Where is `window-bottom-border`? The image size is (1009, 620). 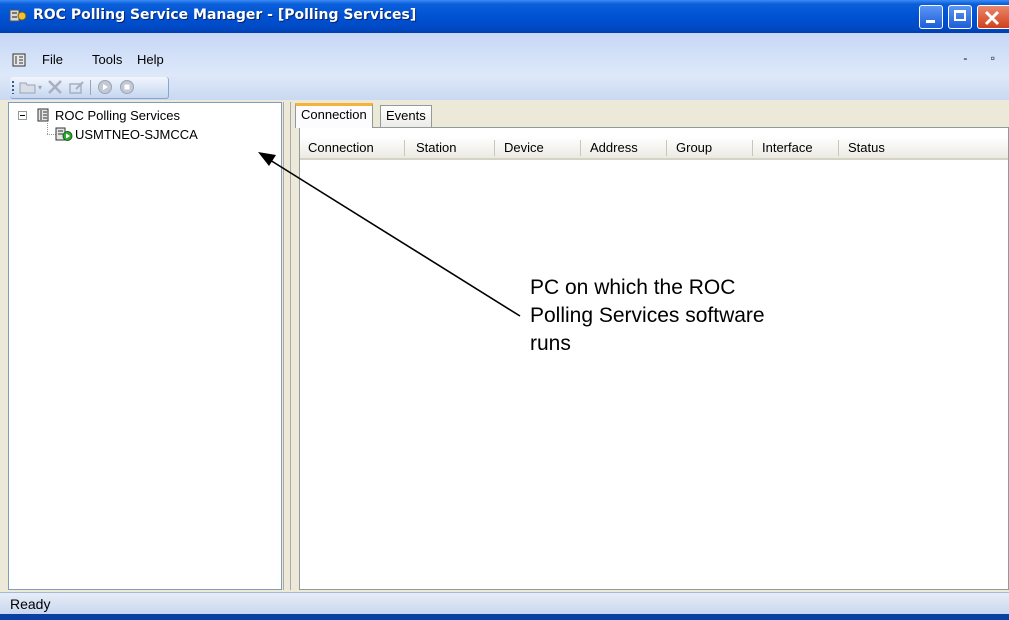
window-bottom-border is located at coordinates (504, 617).